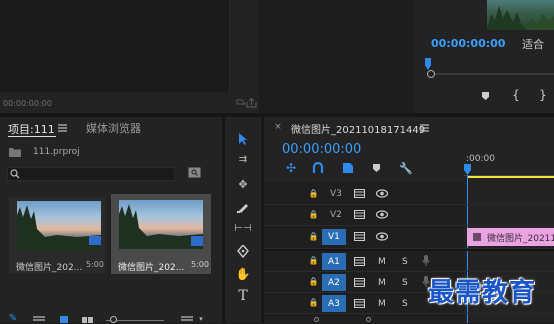 This screenshot has width=554, height=324. Describe the element at coordinates (348, 168) in the screenshot. I see `linked-selection-icon` at that location.